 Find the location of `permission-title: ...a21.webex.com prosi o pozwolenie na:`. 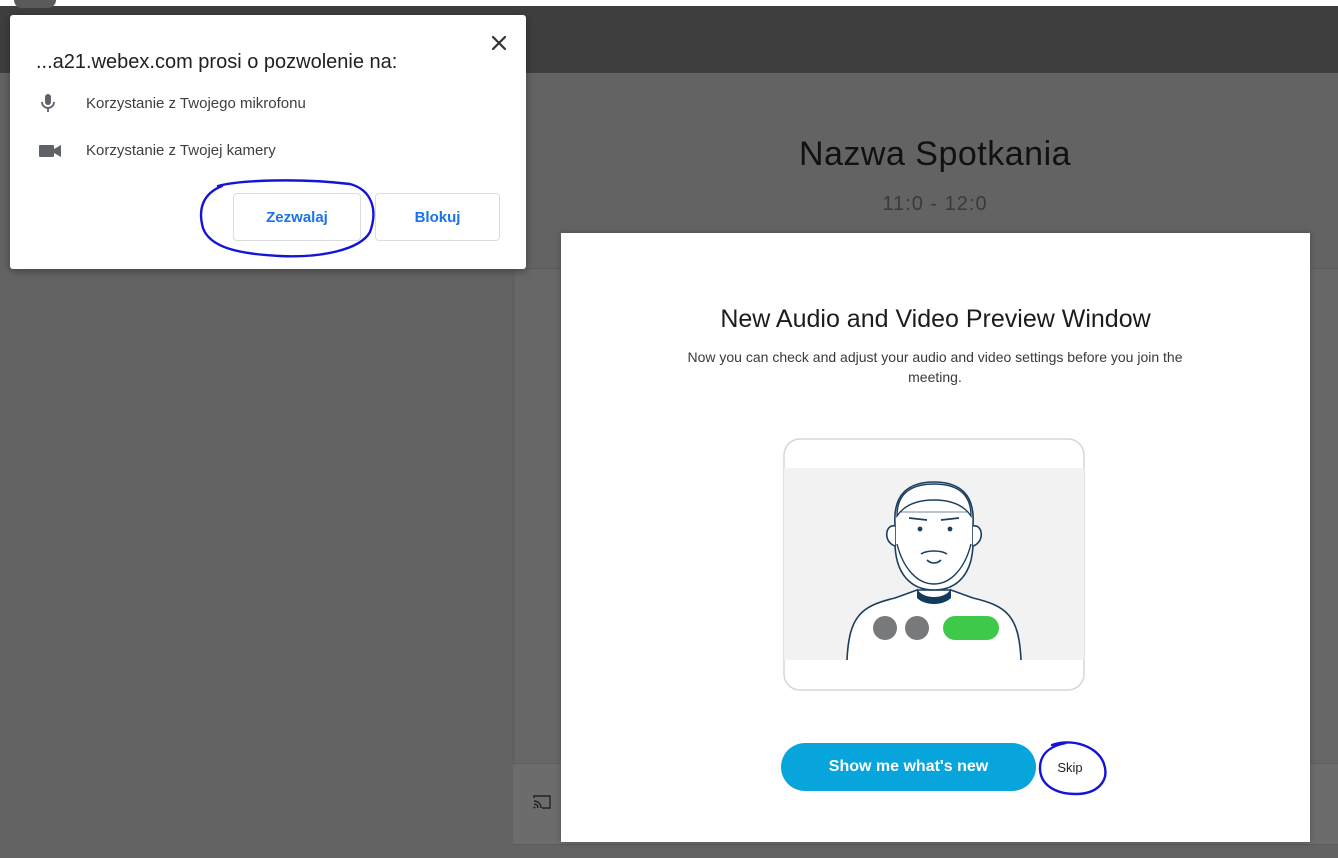

permission-title: ...a21.webex.com prosi o pozwolenie na: is located at coordinates (217, 62).